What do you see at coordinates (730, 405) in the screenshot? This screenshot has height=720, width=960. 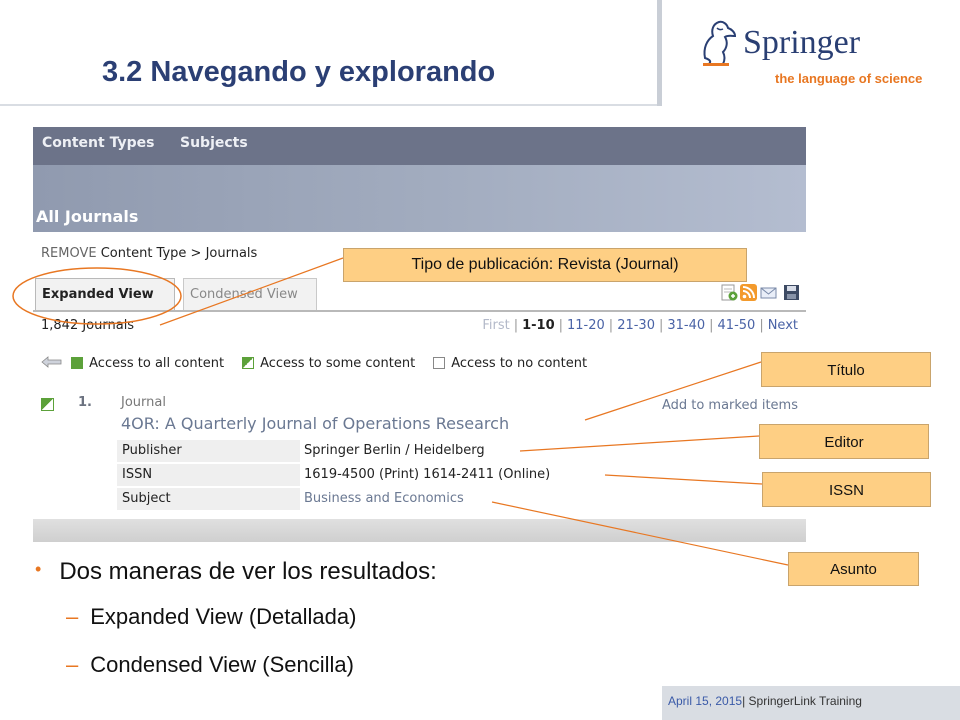 I see `add-to-marked-link: Add to marked items` at bounding box center [730, 405].